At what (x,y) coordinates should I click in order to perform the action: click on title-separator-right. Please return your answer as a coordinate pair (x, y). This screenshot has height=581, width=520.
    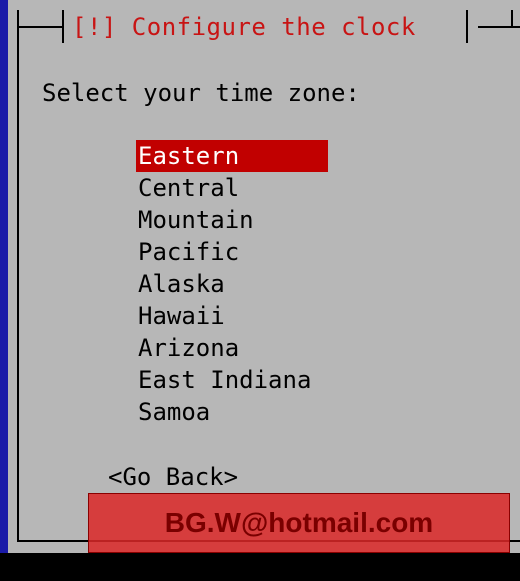
    Looking at the image, I should click on (467, 26).